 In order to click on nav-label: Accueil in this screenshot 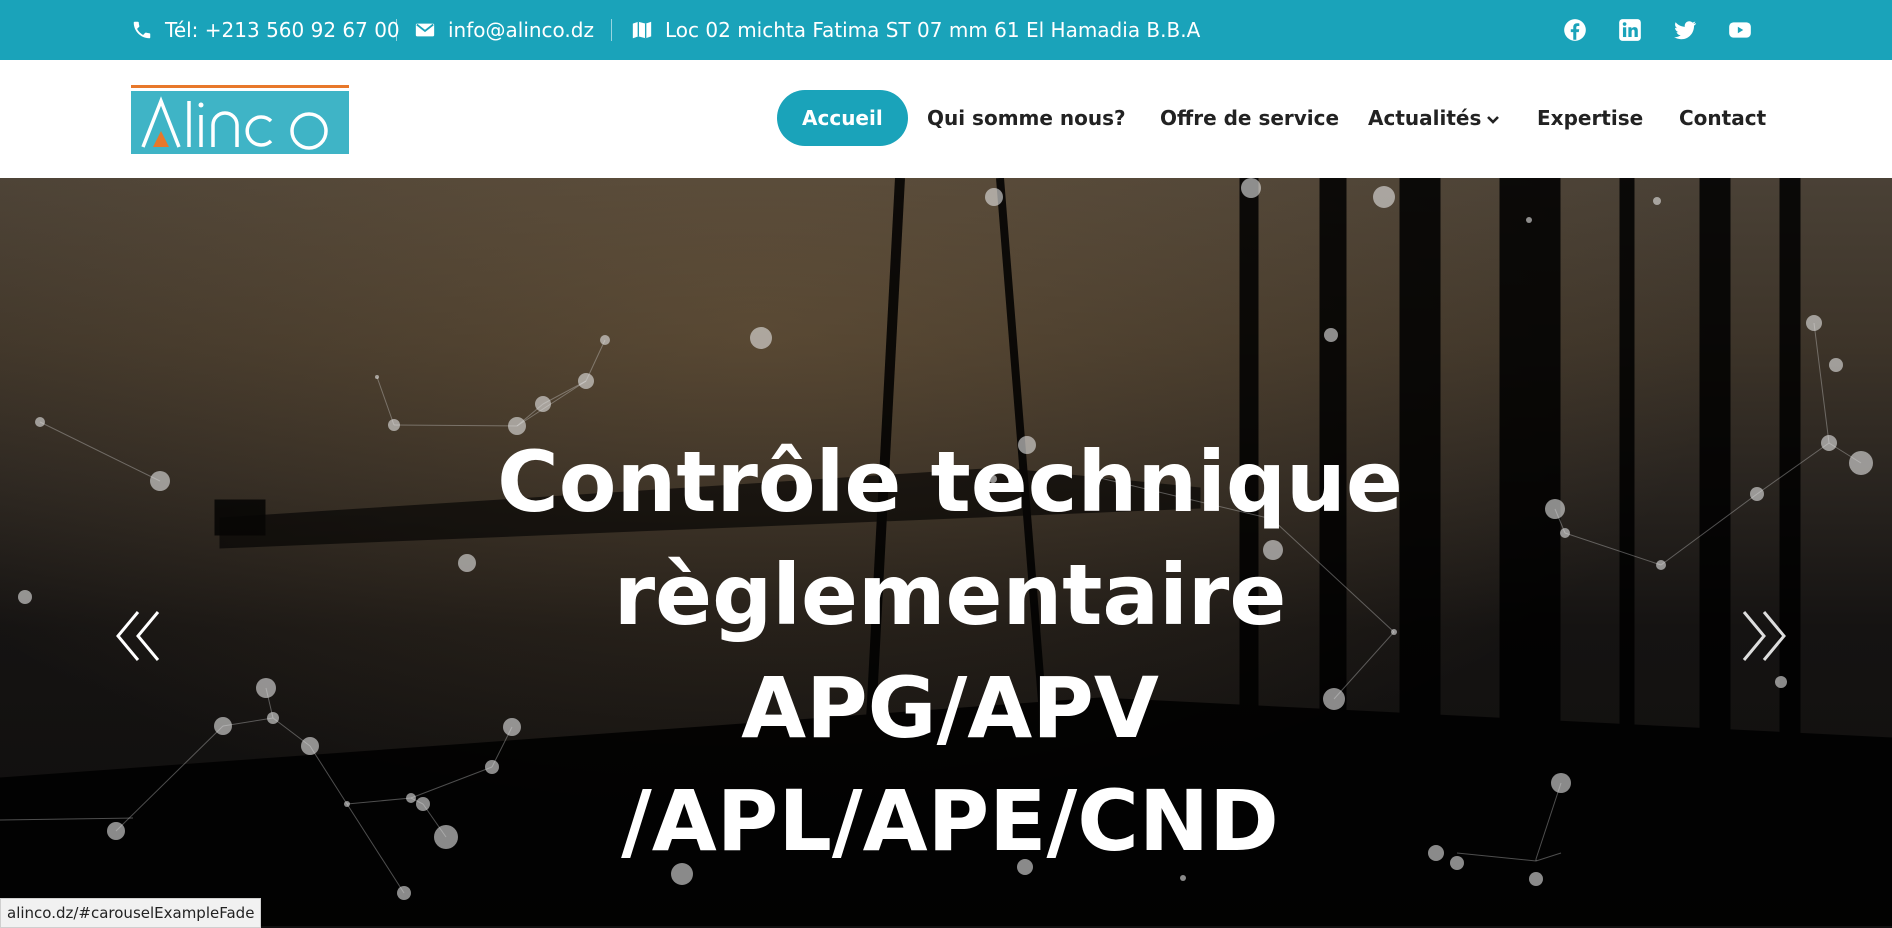, I will do `click(842, 118)`.